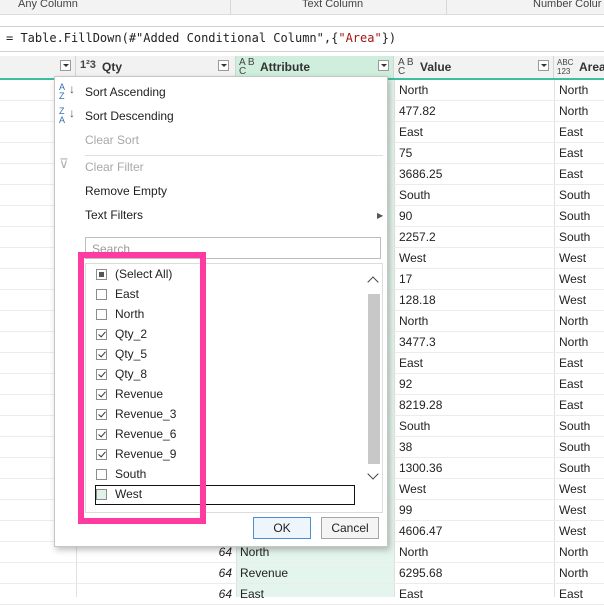  What do you see at coordinates (380, 215) in the screenshot?
I see `chevron-right-icon: ▶` at bounding box center [380, 215].